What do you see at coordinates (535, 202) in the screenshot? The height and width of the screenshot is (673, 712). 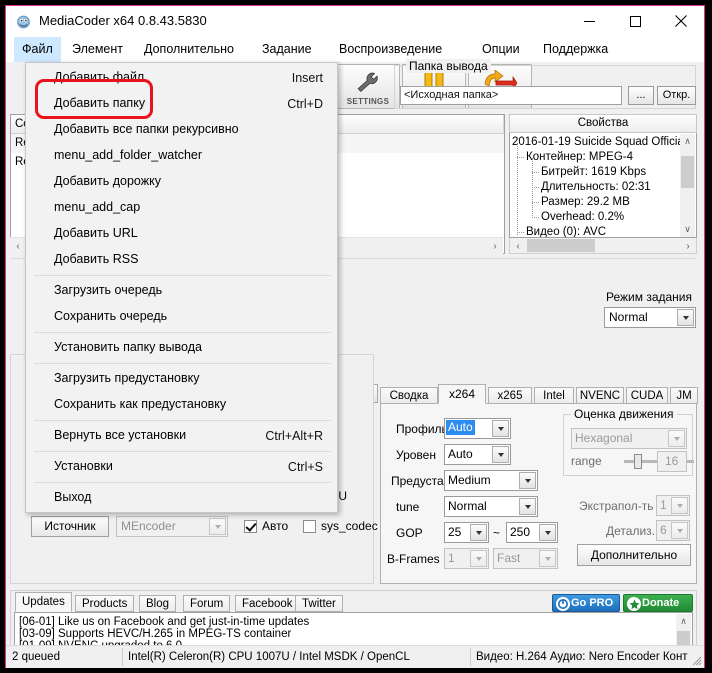 I see `tree-dash` at bounding box center [535, 202].